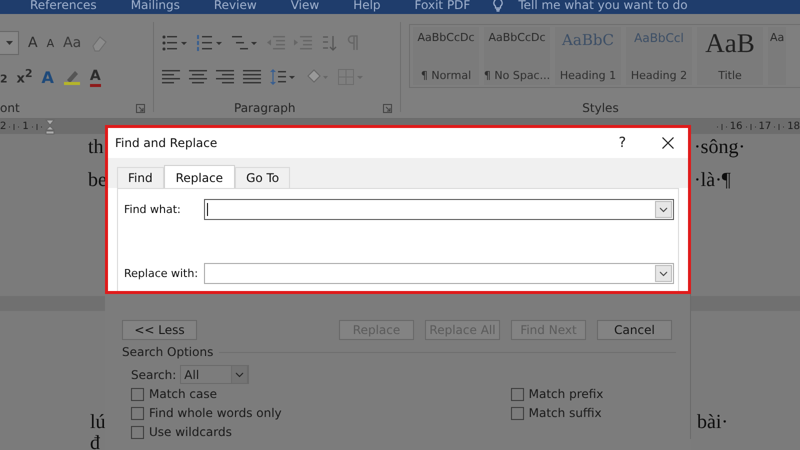 The height and width of the screenshot is (450, 800). I want to click on dialog-tab: Replace, so click(200, 176).